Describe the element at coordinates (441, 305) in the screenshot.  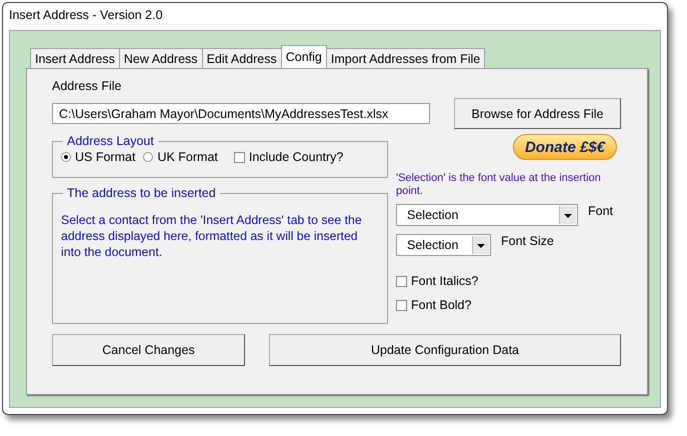
I see `checkbox-label: Font Bold?` at that location.